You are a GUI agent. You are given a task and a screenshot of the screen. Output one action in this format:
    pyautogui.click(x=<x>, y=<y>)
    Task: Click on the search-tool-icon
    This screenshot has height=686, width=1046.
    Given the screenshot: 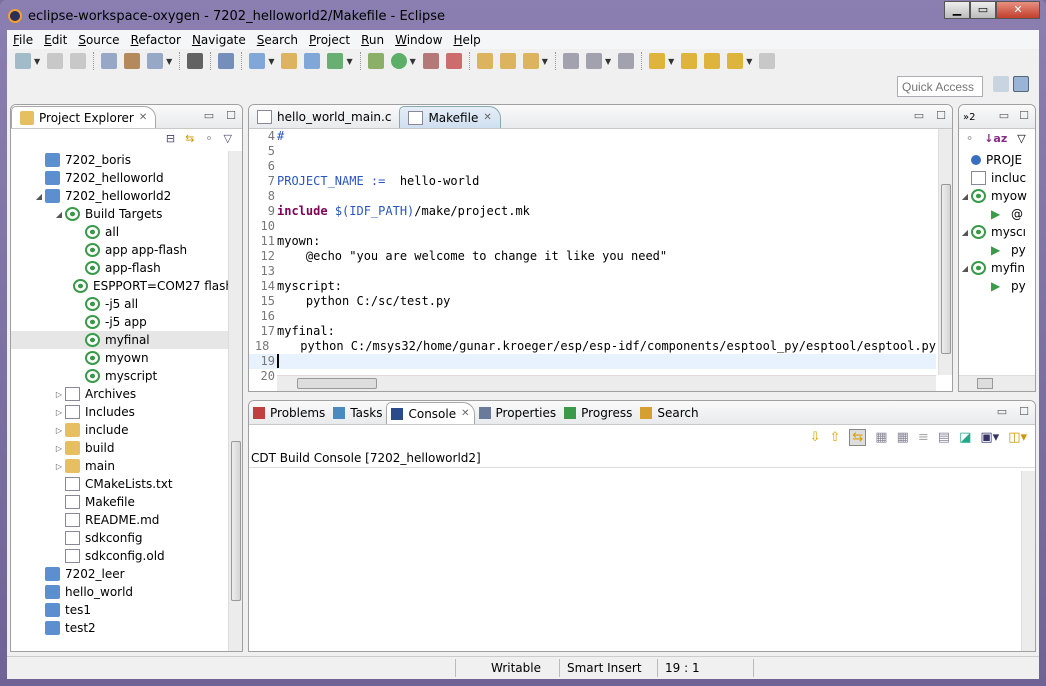 What is the action you would take?
    pyautogui.click(x=570, y=61)
    